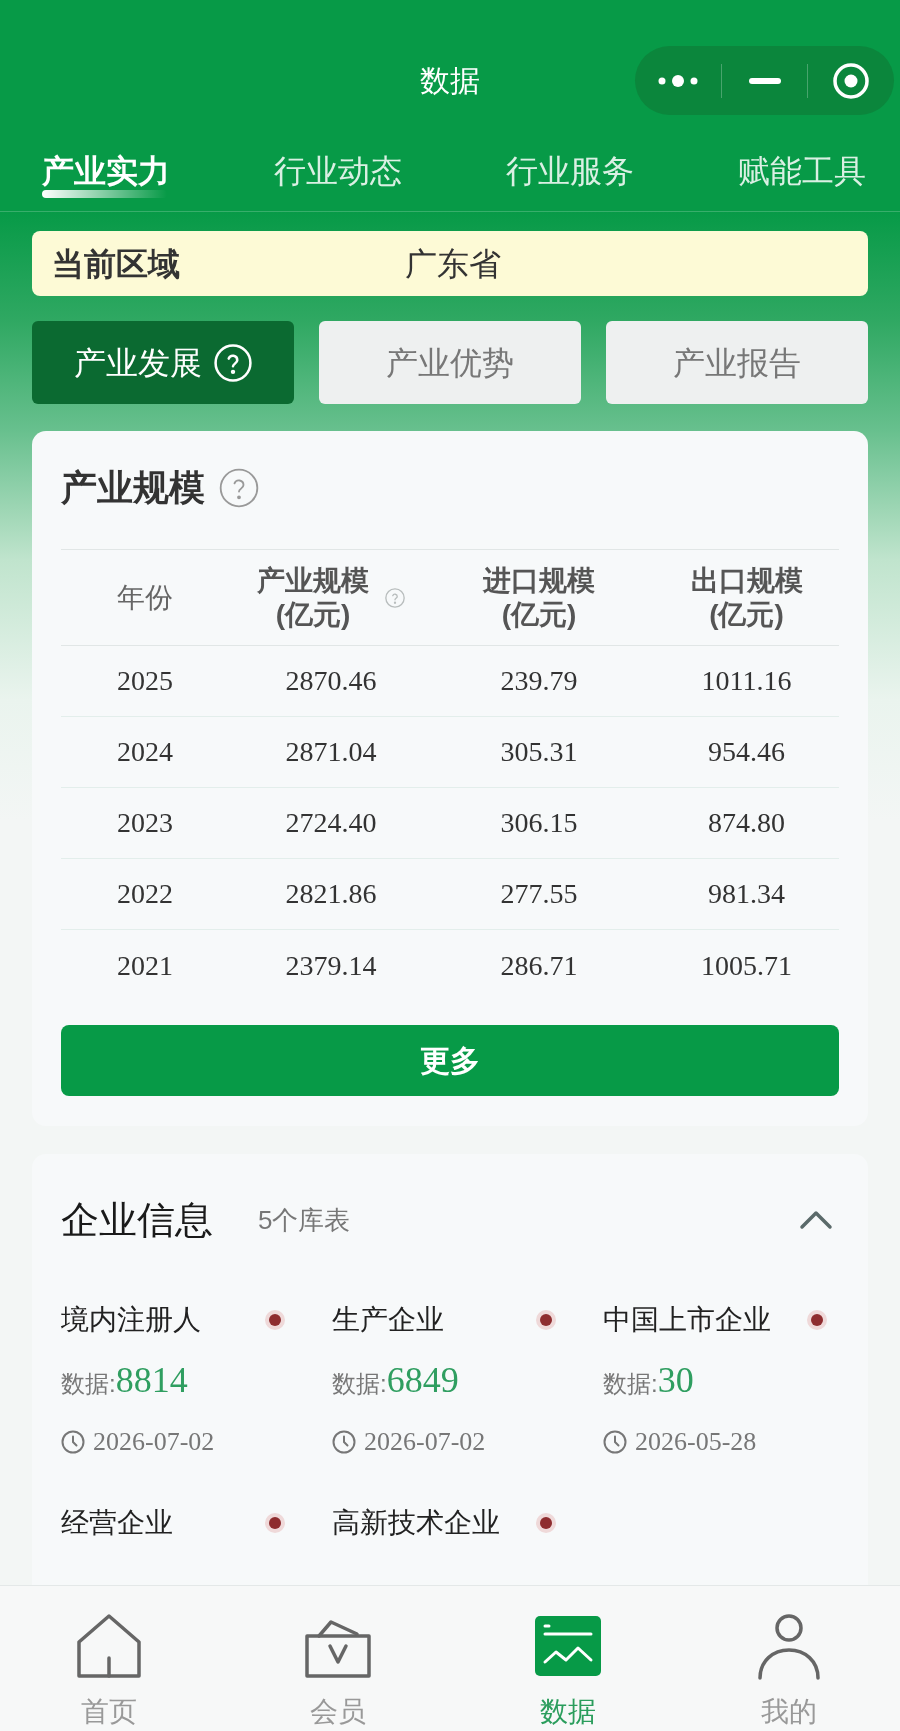  What do you see at coordinates (568, 1658) in the screenshot?
I see `tab-bar-item: 数据` at bounding box center [568, 1658].